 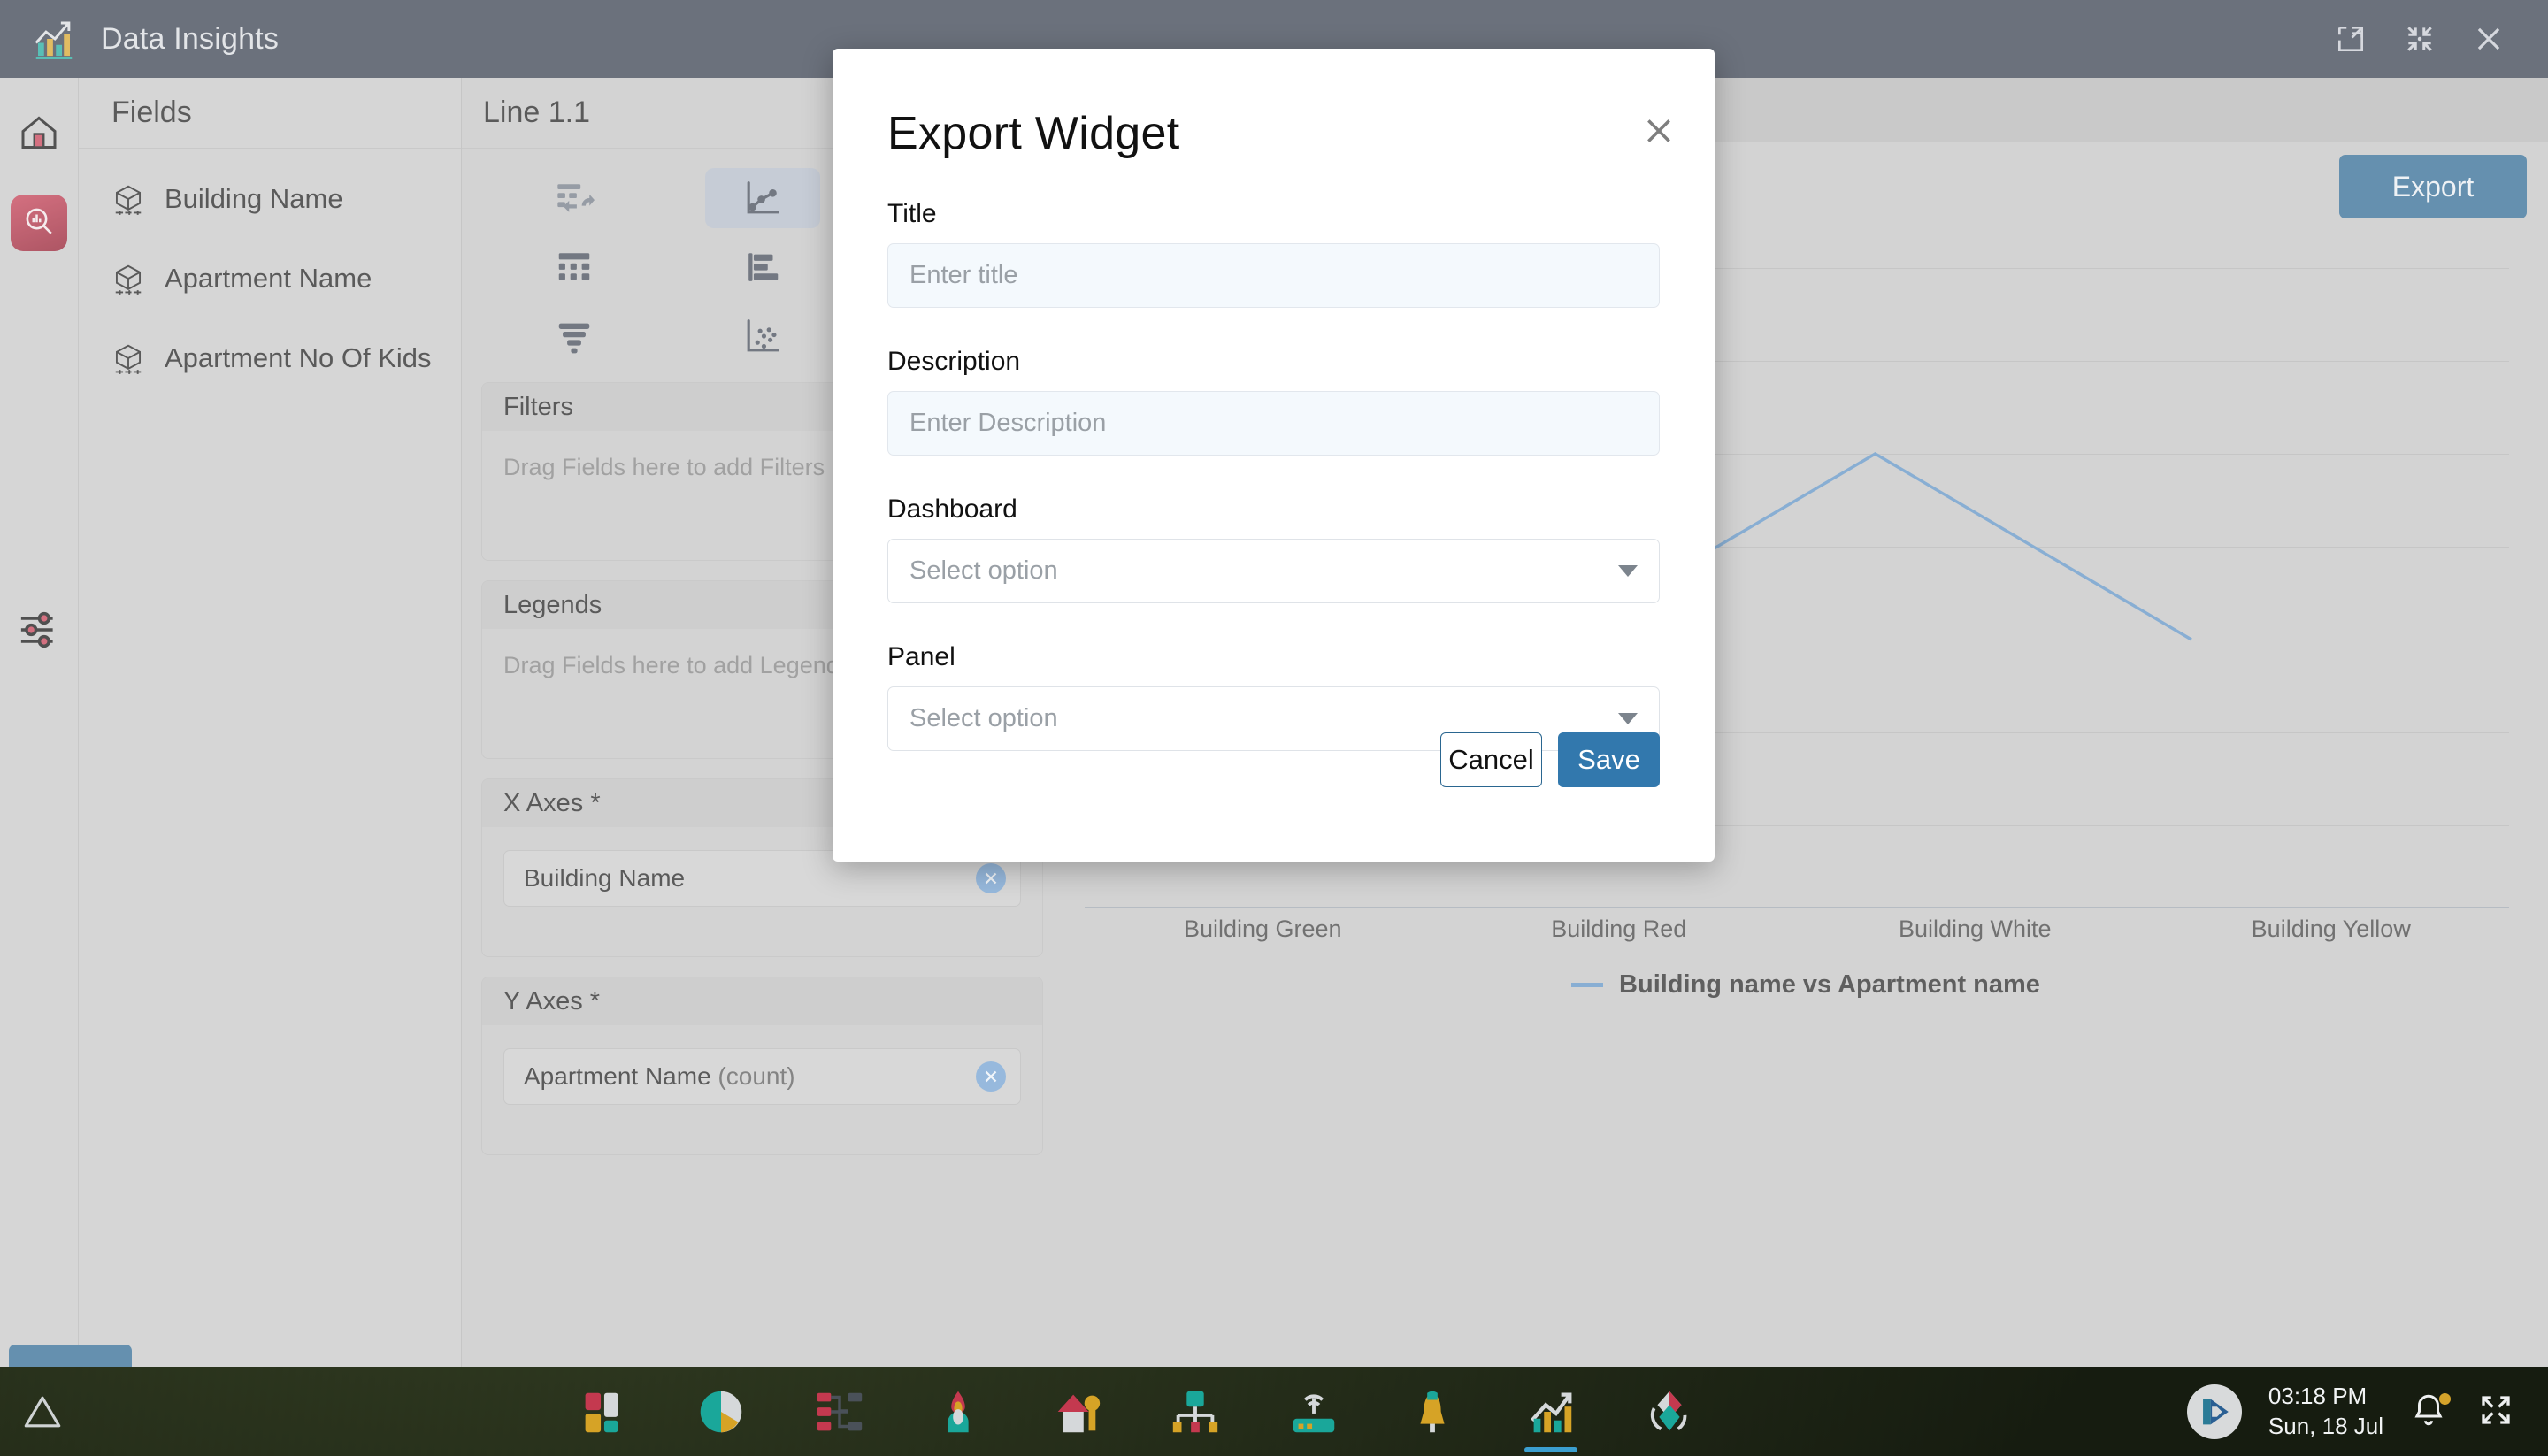 What do you see at coordinates (1609, 759) in the screenshot?
I see `save-button: Save` at bounding box center [1609, 759].